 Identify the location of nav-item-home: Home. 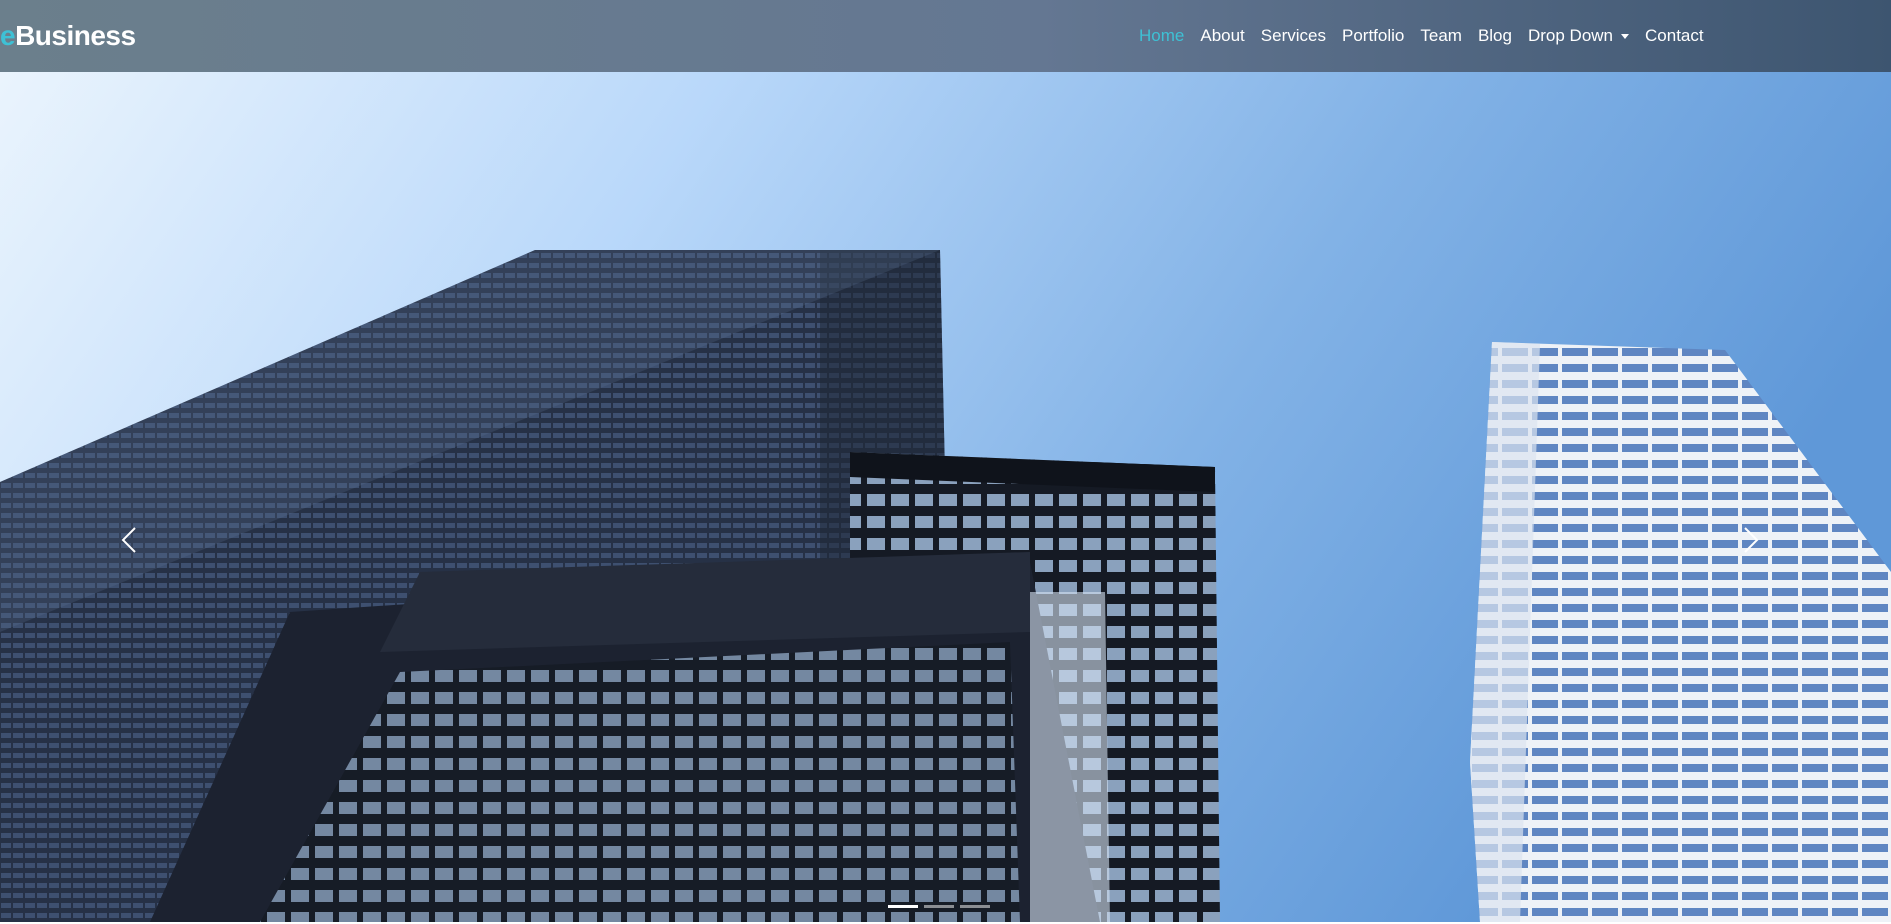
(1161, 36).